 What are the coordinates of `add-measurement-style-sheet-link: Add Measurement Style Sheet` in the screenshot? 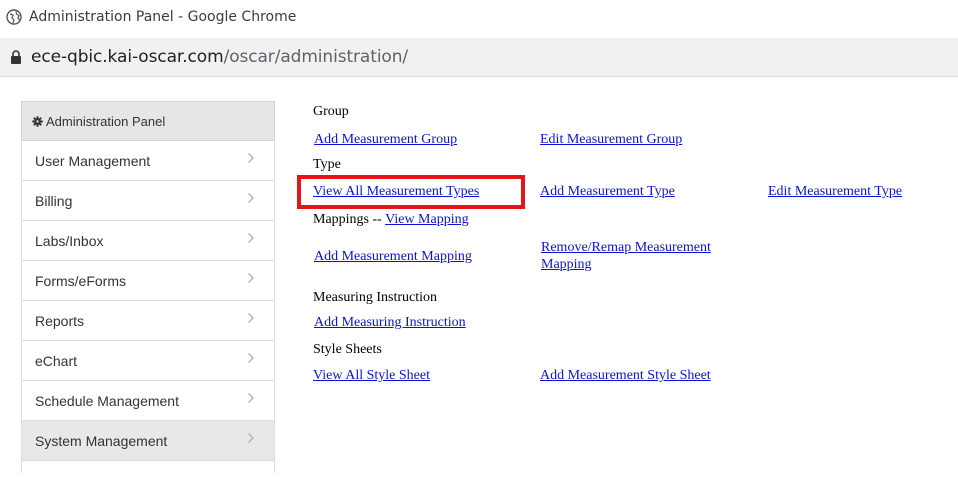 It's located at (625, 376).